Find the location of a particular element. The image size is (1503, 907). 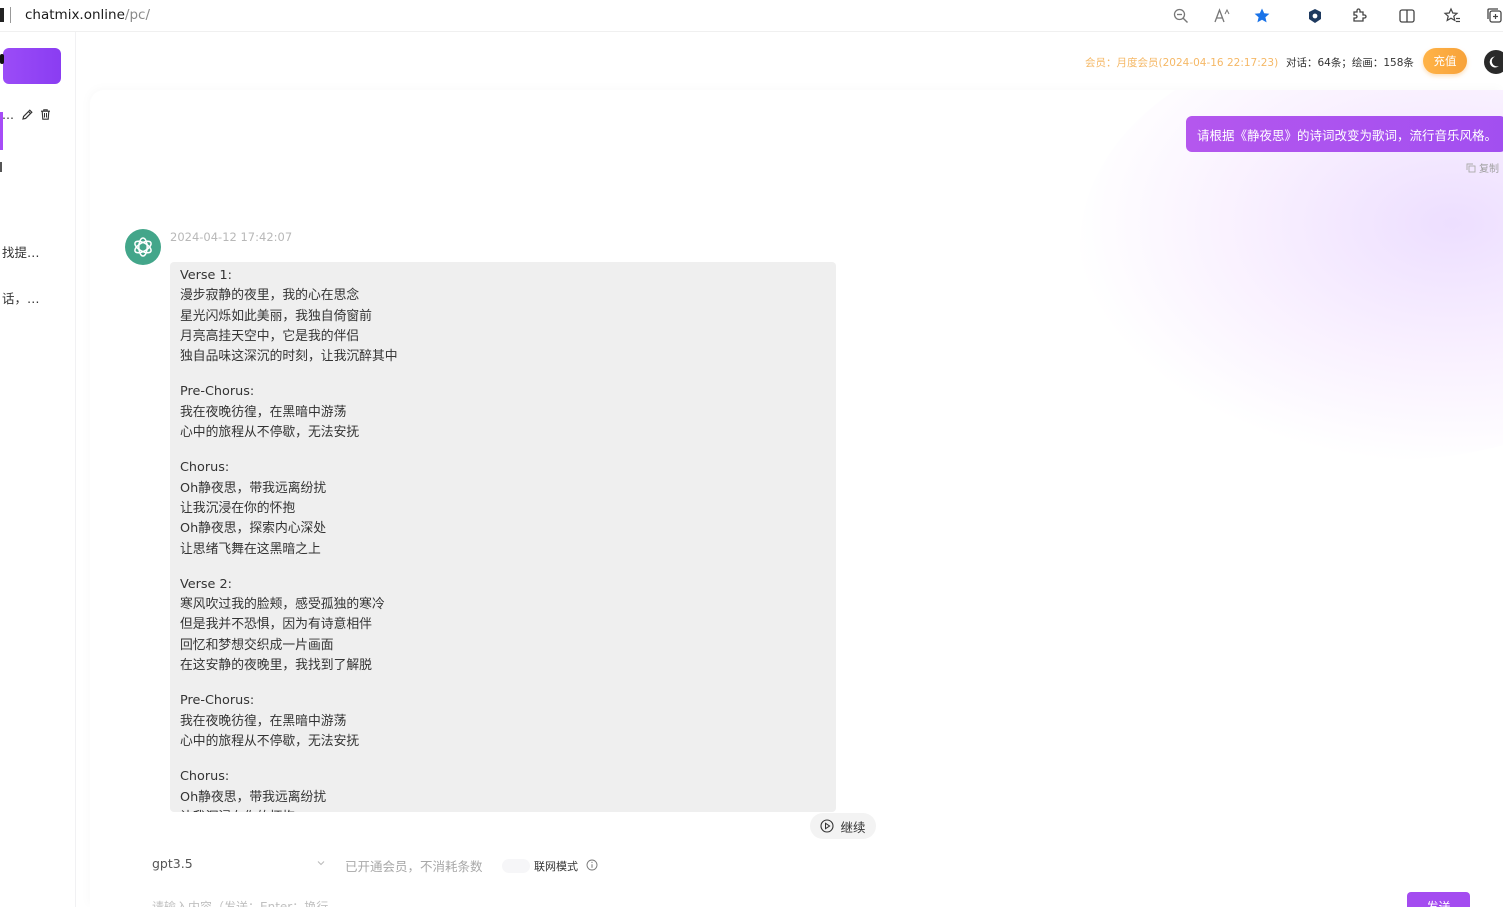

model-value: gpt3.5 is located at coordinates (172, 863).